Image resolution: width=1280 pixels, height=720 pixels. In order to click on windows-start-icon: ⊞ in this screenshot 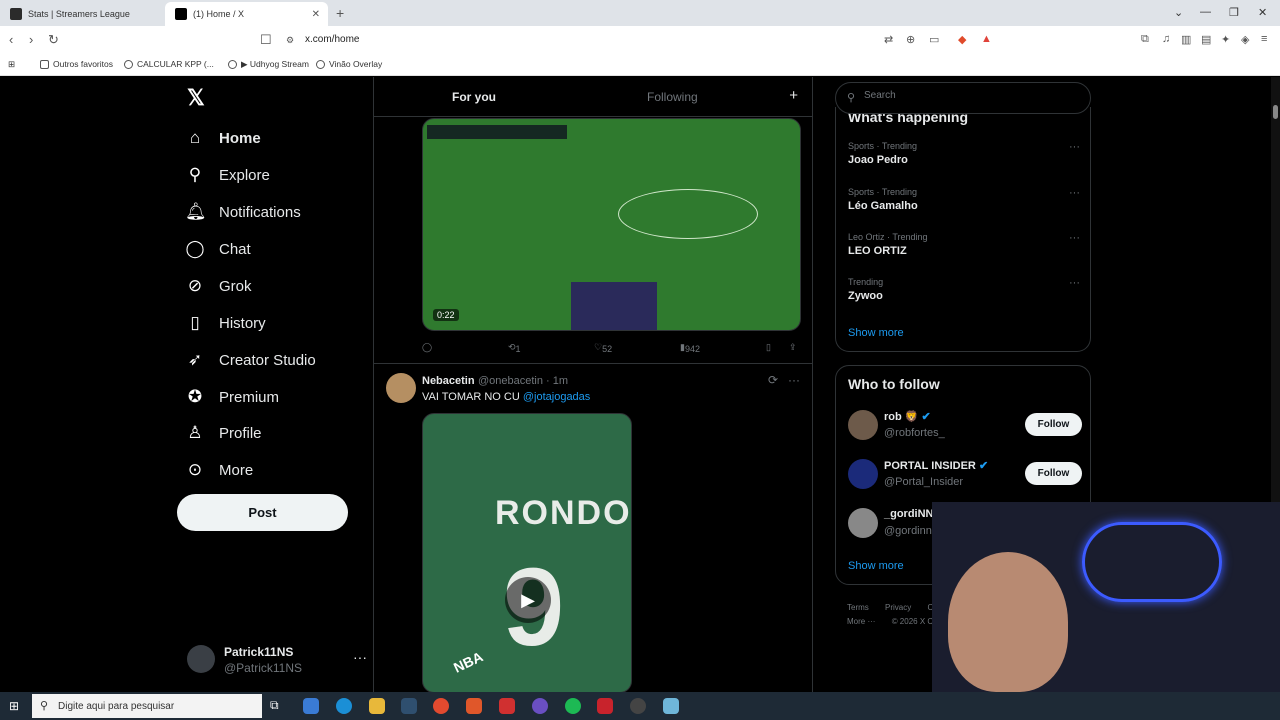, I will do `click(14, 706)`.